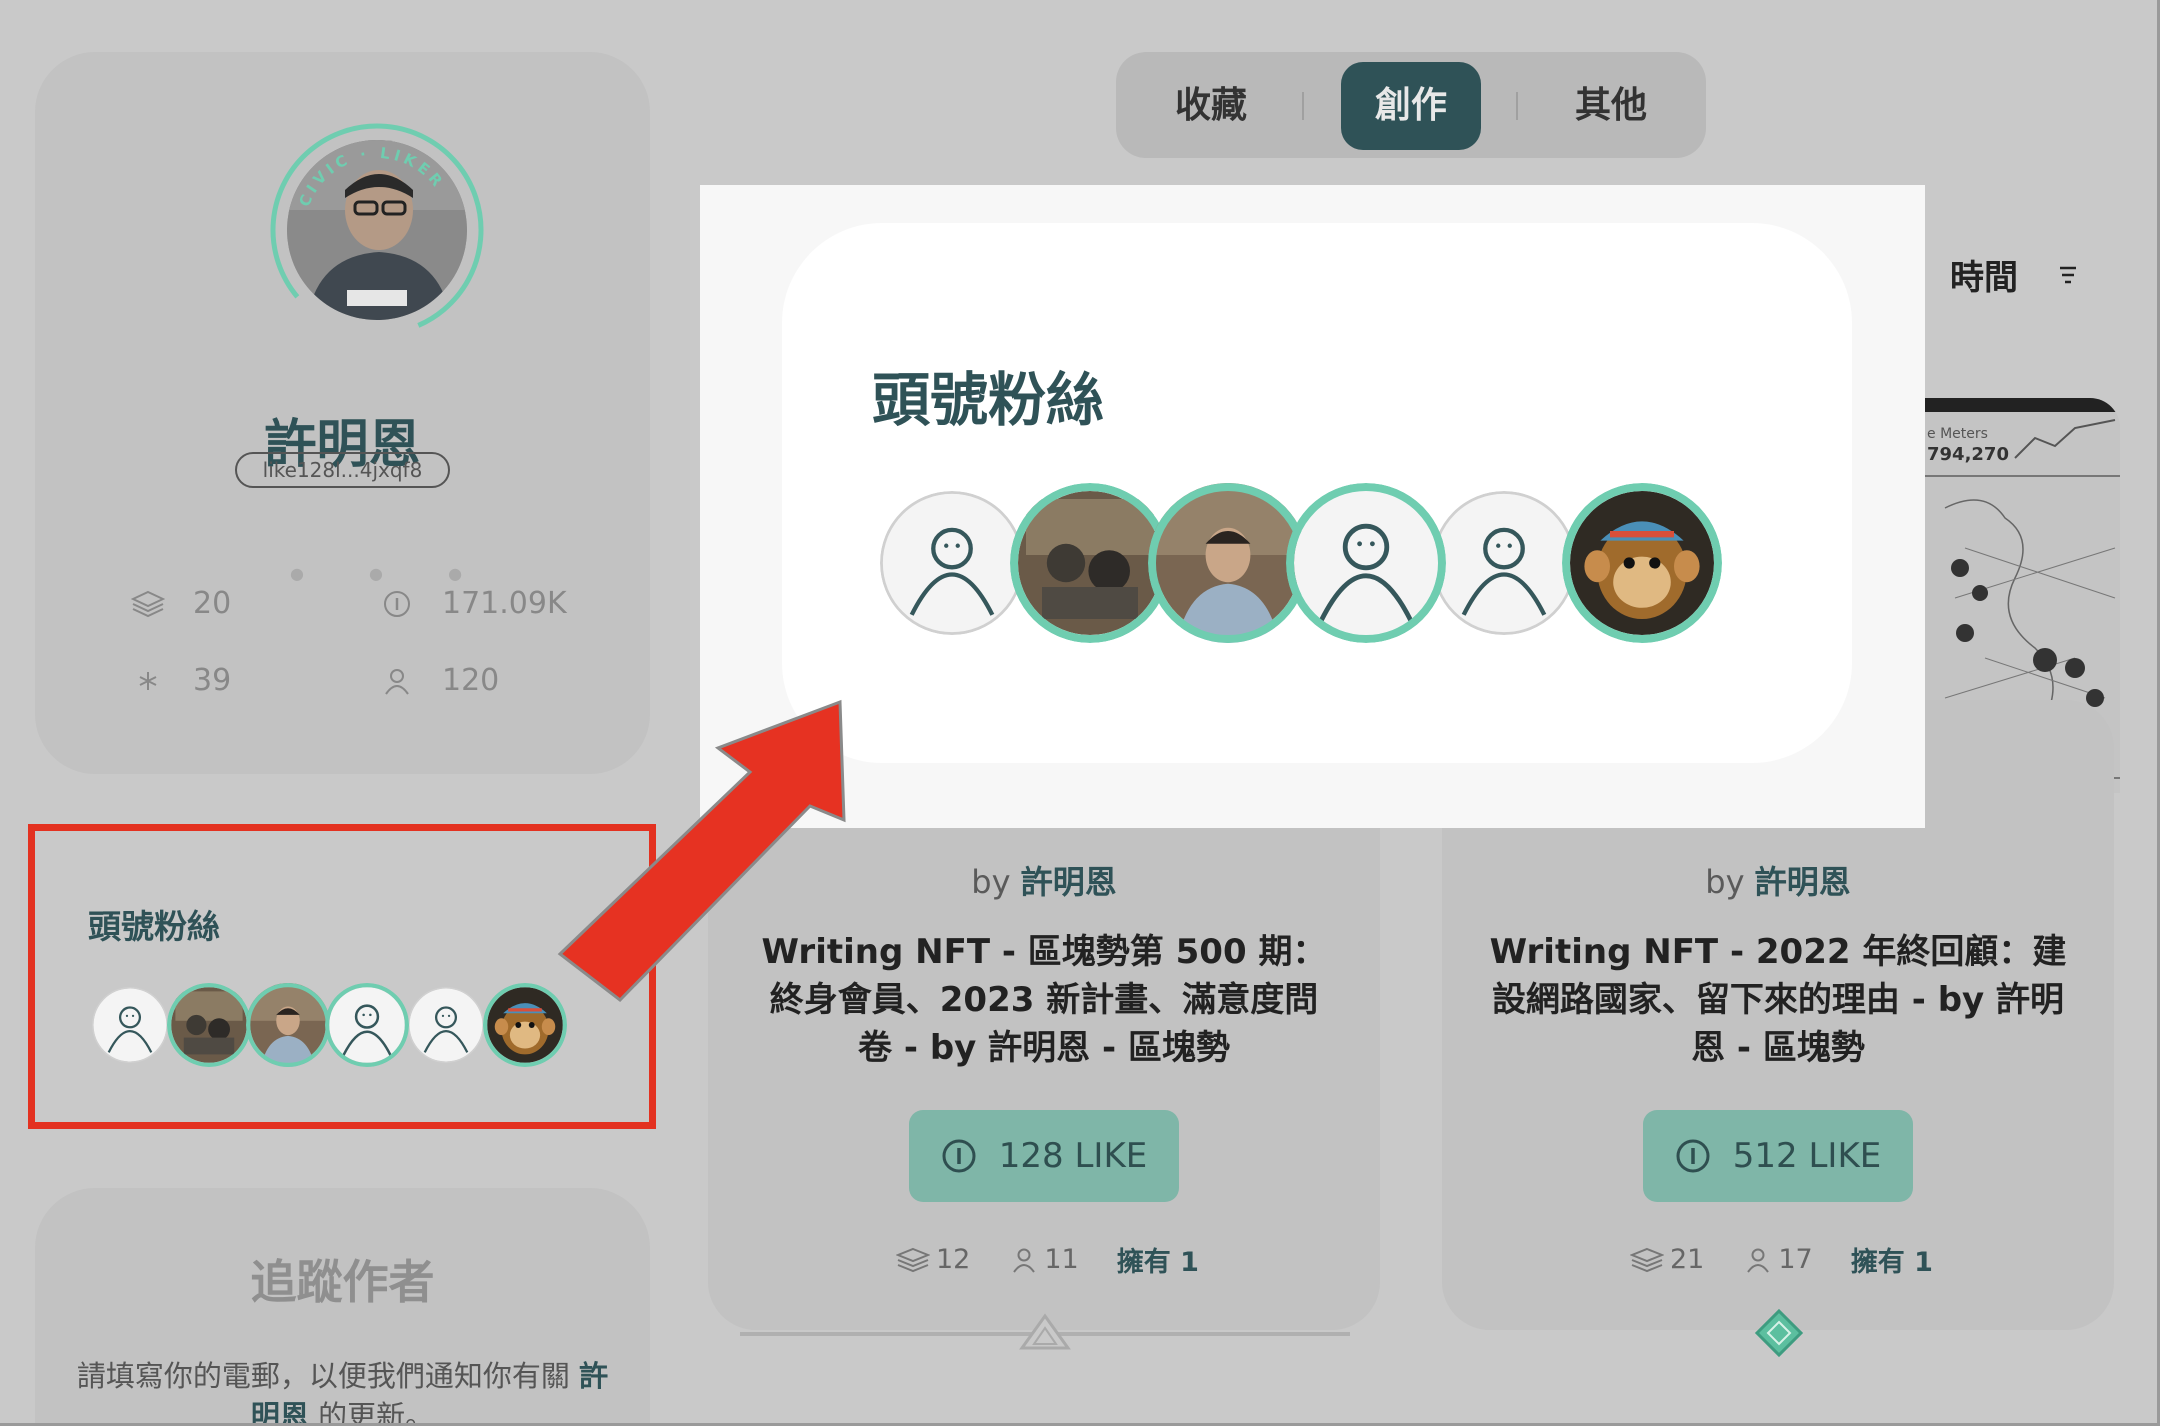 This screenshot has height=1428, width=2160. I want to click on map-value-label: 794,270, so click(1968, 454).